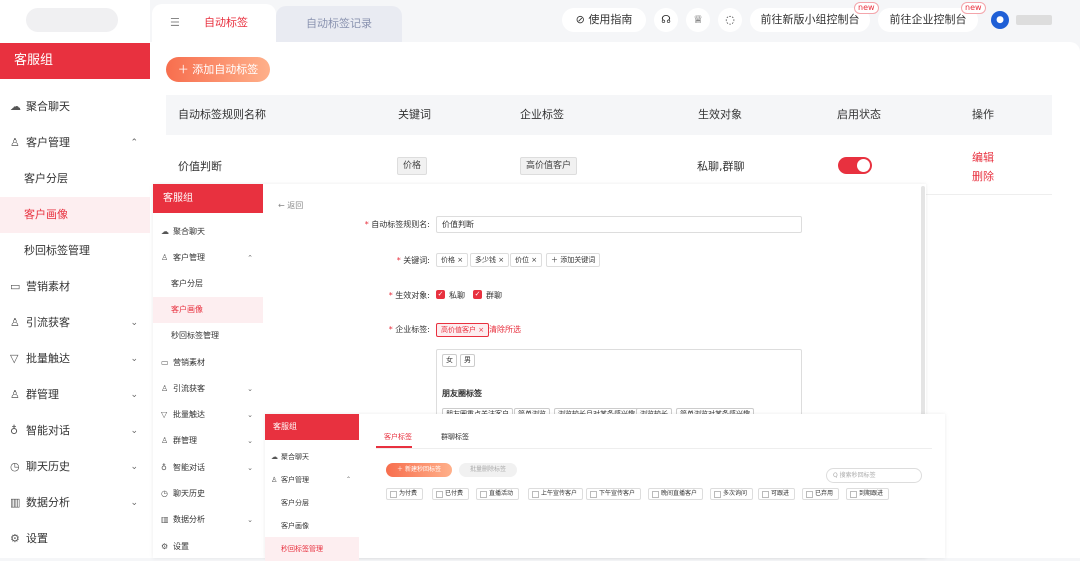 This screenshot has height=561, width=1080. Describe the element at coordinates (505, 329) in the screenshot. I see `clear-selection-link: 清除所选` at that location.